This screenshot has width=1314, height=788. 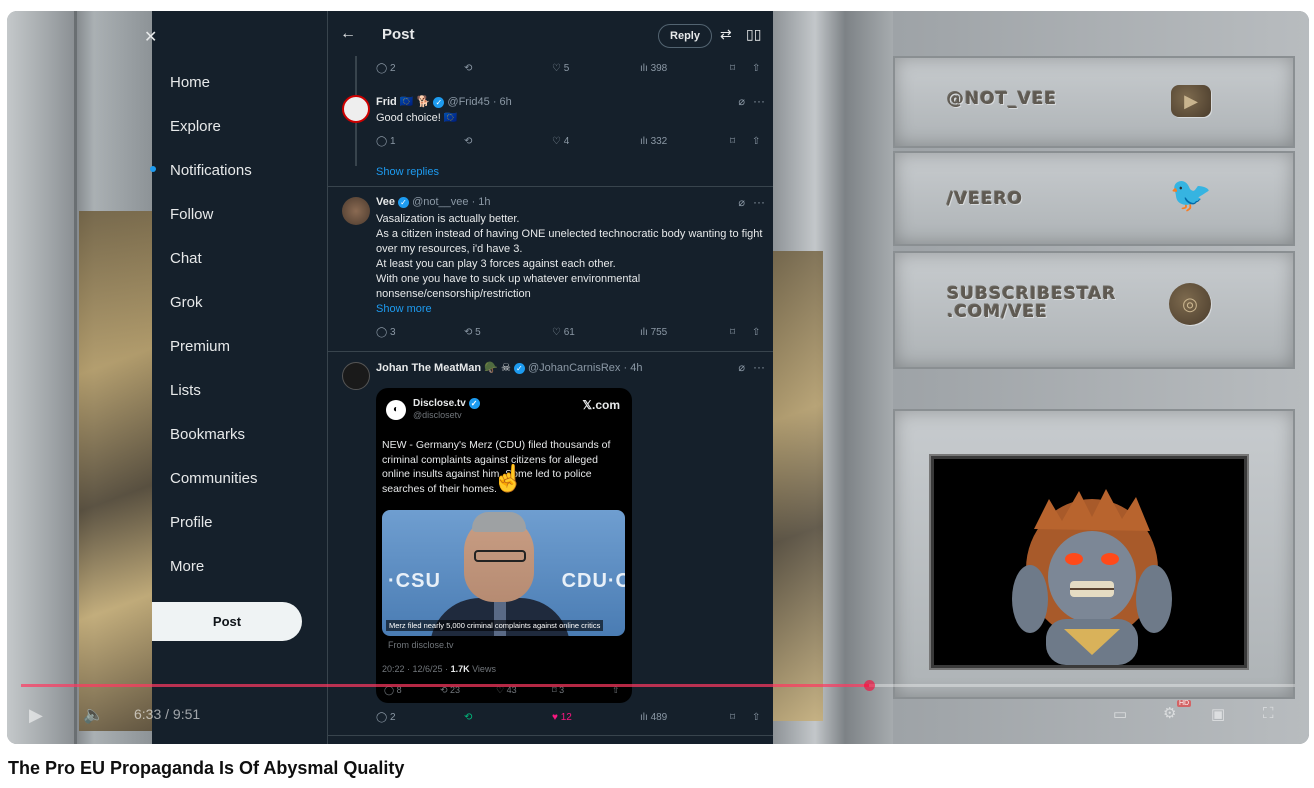 I want to click on views-action: ılı 489, so click(x=653, y=717).